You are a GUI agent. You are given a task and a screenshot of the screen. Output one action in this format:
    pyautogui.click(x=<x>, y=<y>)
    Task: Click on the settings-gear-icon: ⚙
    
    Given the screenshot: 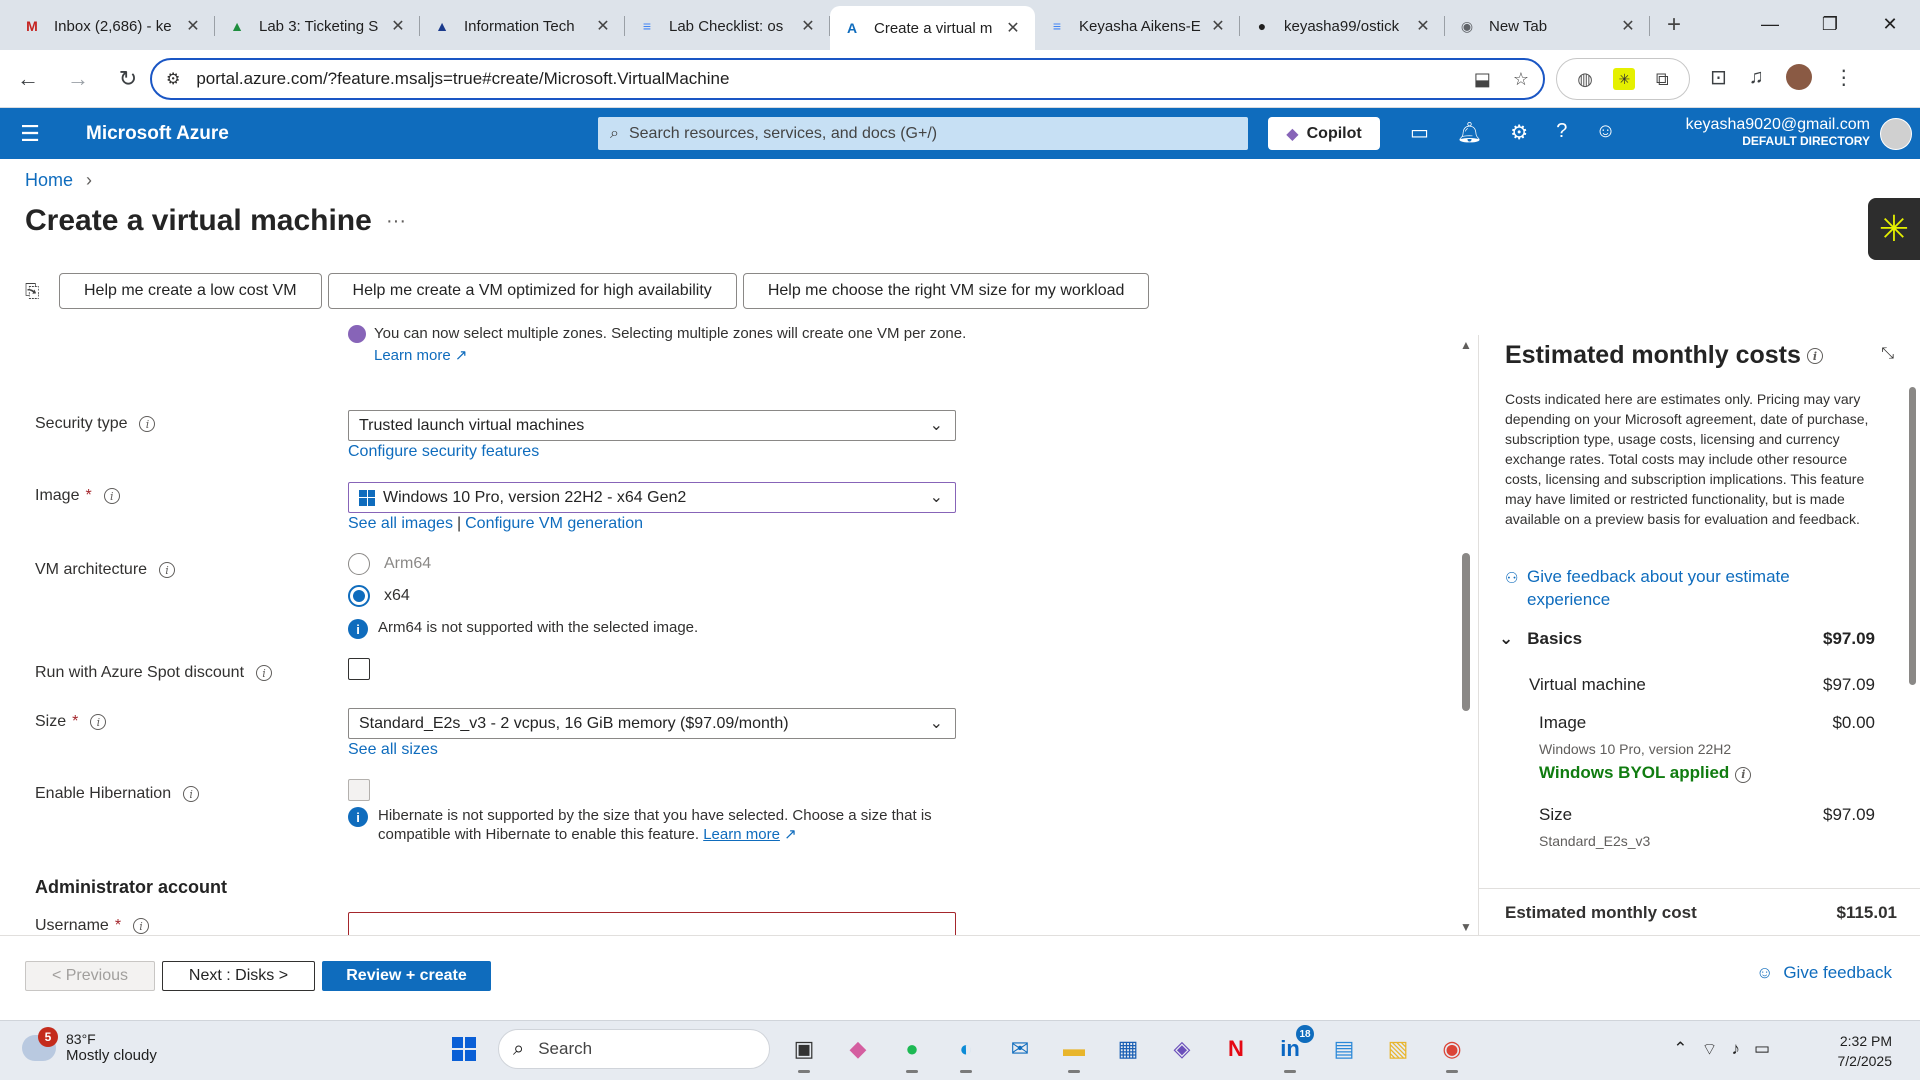 What is the action you would take?
    pyautogui.click(x=1519, y=132)
    